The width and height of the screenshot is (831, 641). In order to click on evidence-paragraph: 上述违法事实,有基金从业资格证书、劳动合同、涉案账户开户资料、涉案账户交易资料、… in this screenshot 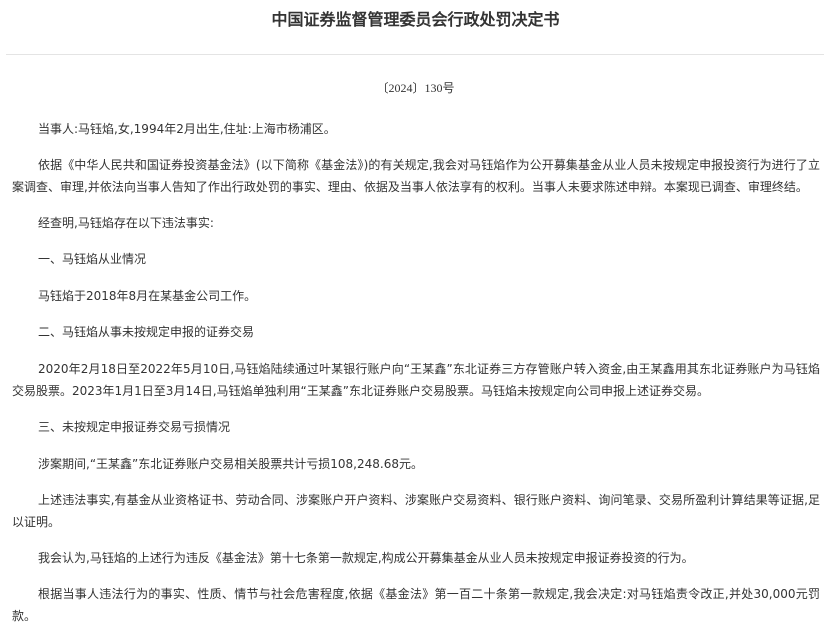, I will do `click(416, 511)`.